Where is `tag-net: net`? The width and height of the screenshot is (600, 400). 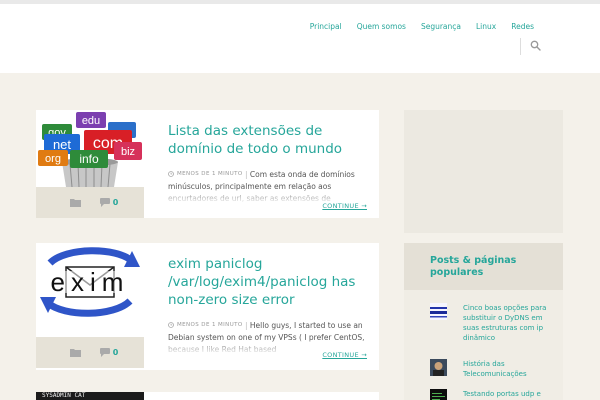 tag-net: net is located at coordinates (62, 144).